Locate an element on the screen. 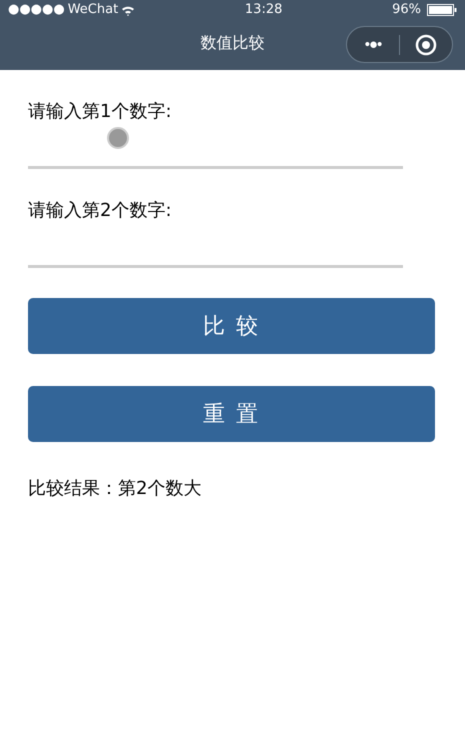 The image size is (465, 750). field-label: 请输入第1个数字: is located at coordinates (100, 112).